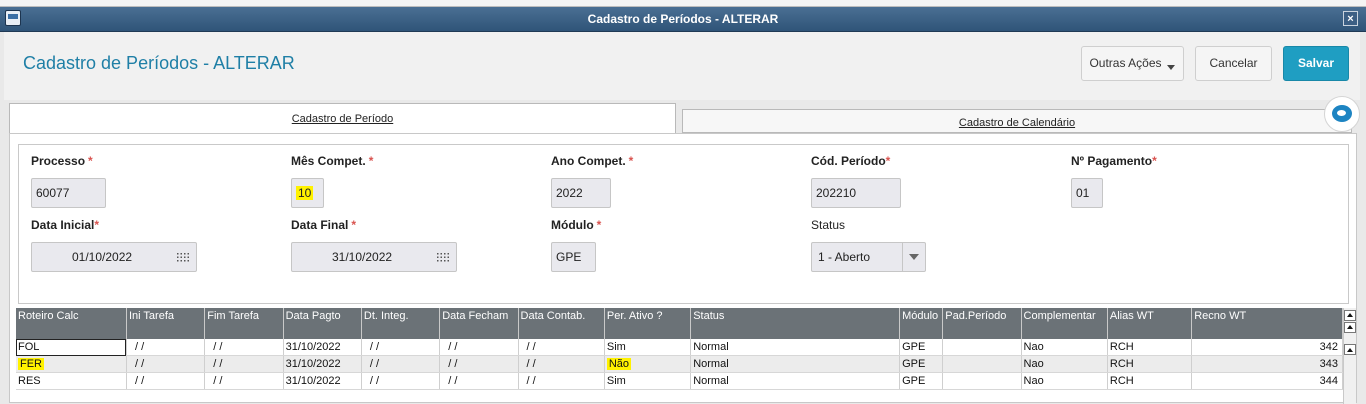 Image resolution: width=1366 pixels, height=404 pixels. I want to click on data-final-label: Data Final *, so click(324, 225).